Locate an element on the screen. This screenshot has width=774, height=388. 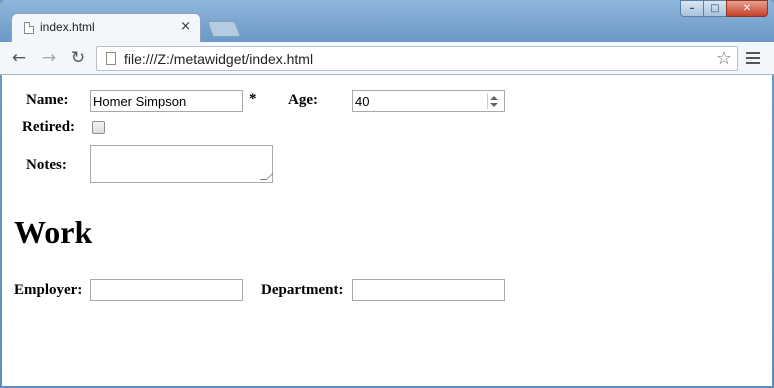
department-label: Department: is located at coordinates (302, 290).